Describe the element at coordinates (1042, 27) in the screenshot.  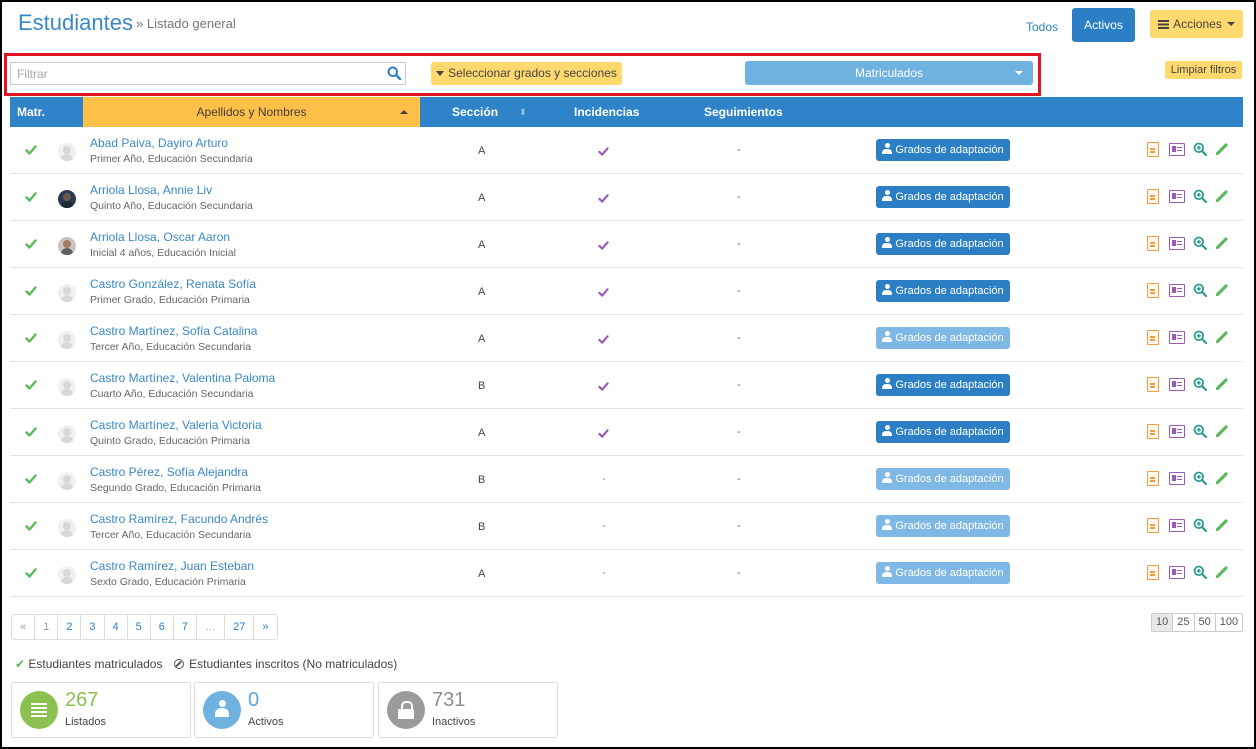
I see `todos-button: Todos` at that location.